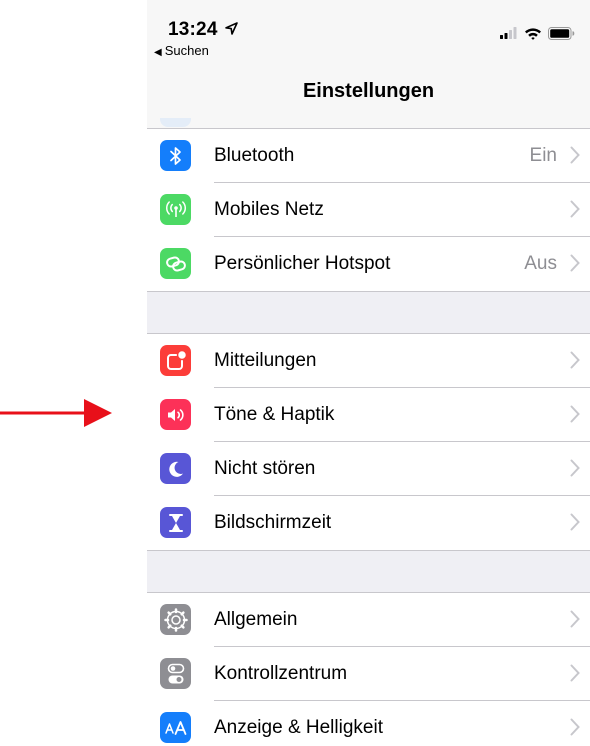 The height and width of the screenshot is (746, 590). I want to click on settings-row-notifications: Mitteilungen, so click(368, 361).